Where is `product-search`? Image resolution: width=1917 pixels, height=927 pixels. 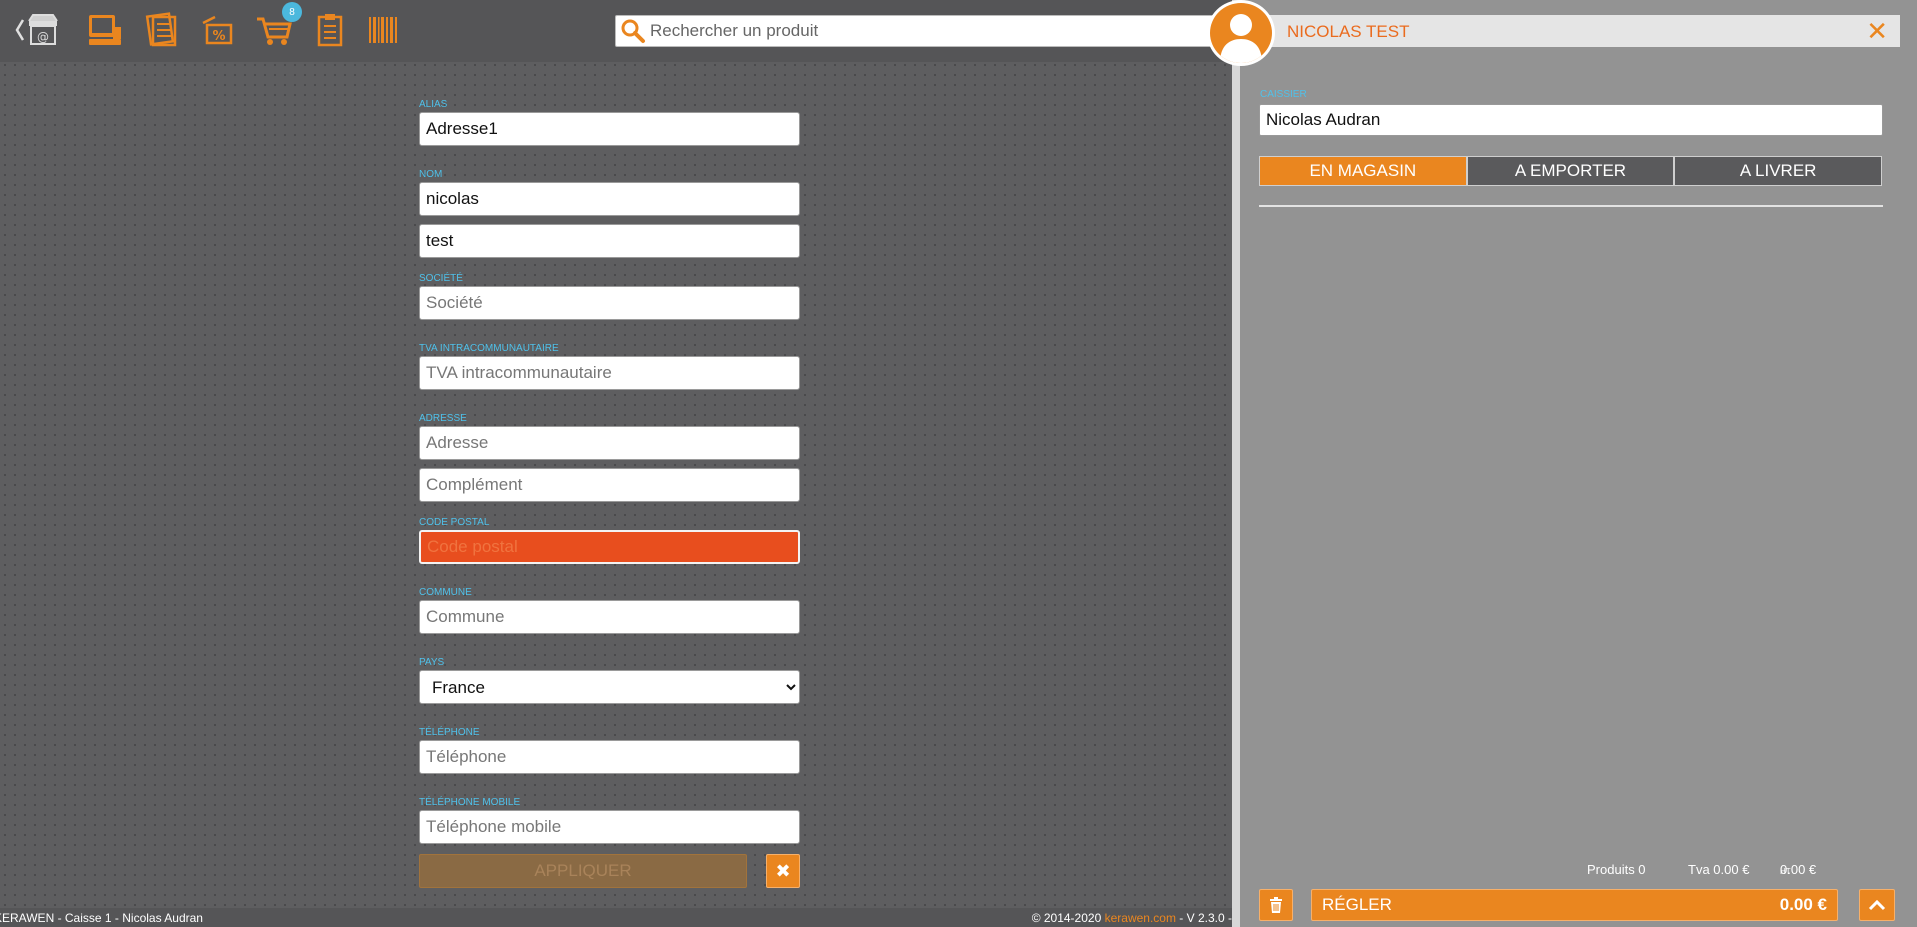
product-search is located at coordinates (917, 31).